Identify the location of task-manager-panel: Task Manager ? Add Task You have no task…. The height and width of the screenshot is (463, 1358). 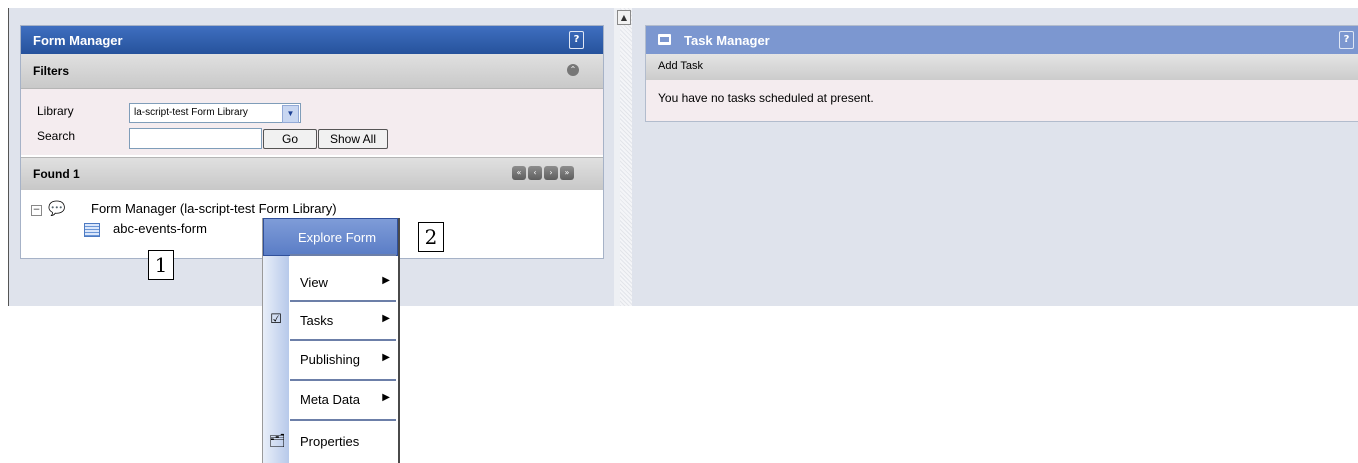
(1001, 73).